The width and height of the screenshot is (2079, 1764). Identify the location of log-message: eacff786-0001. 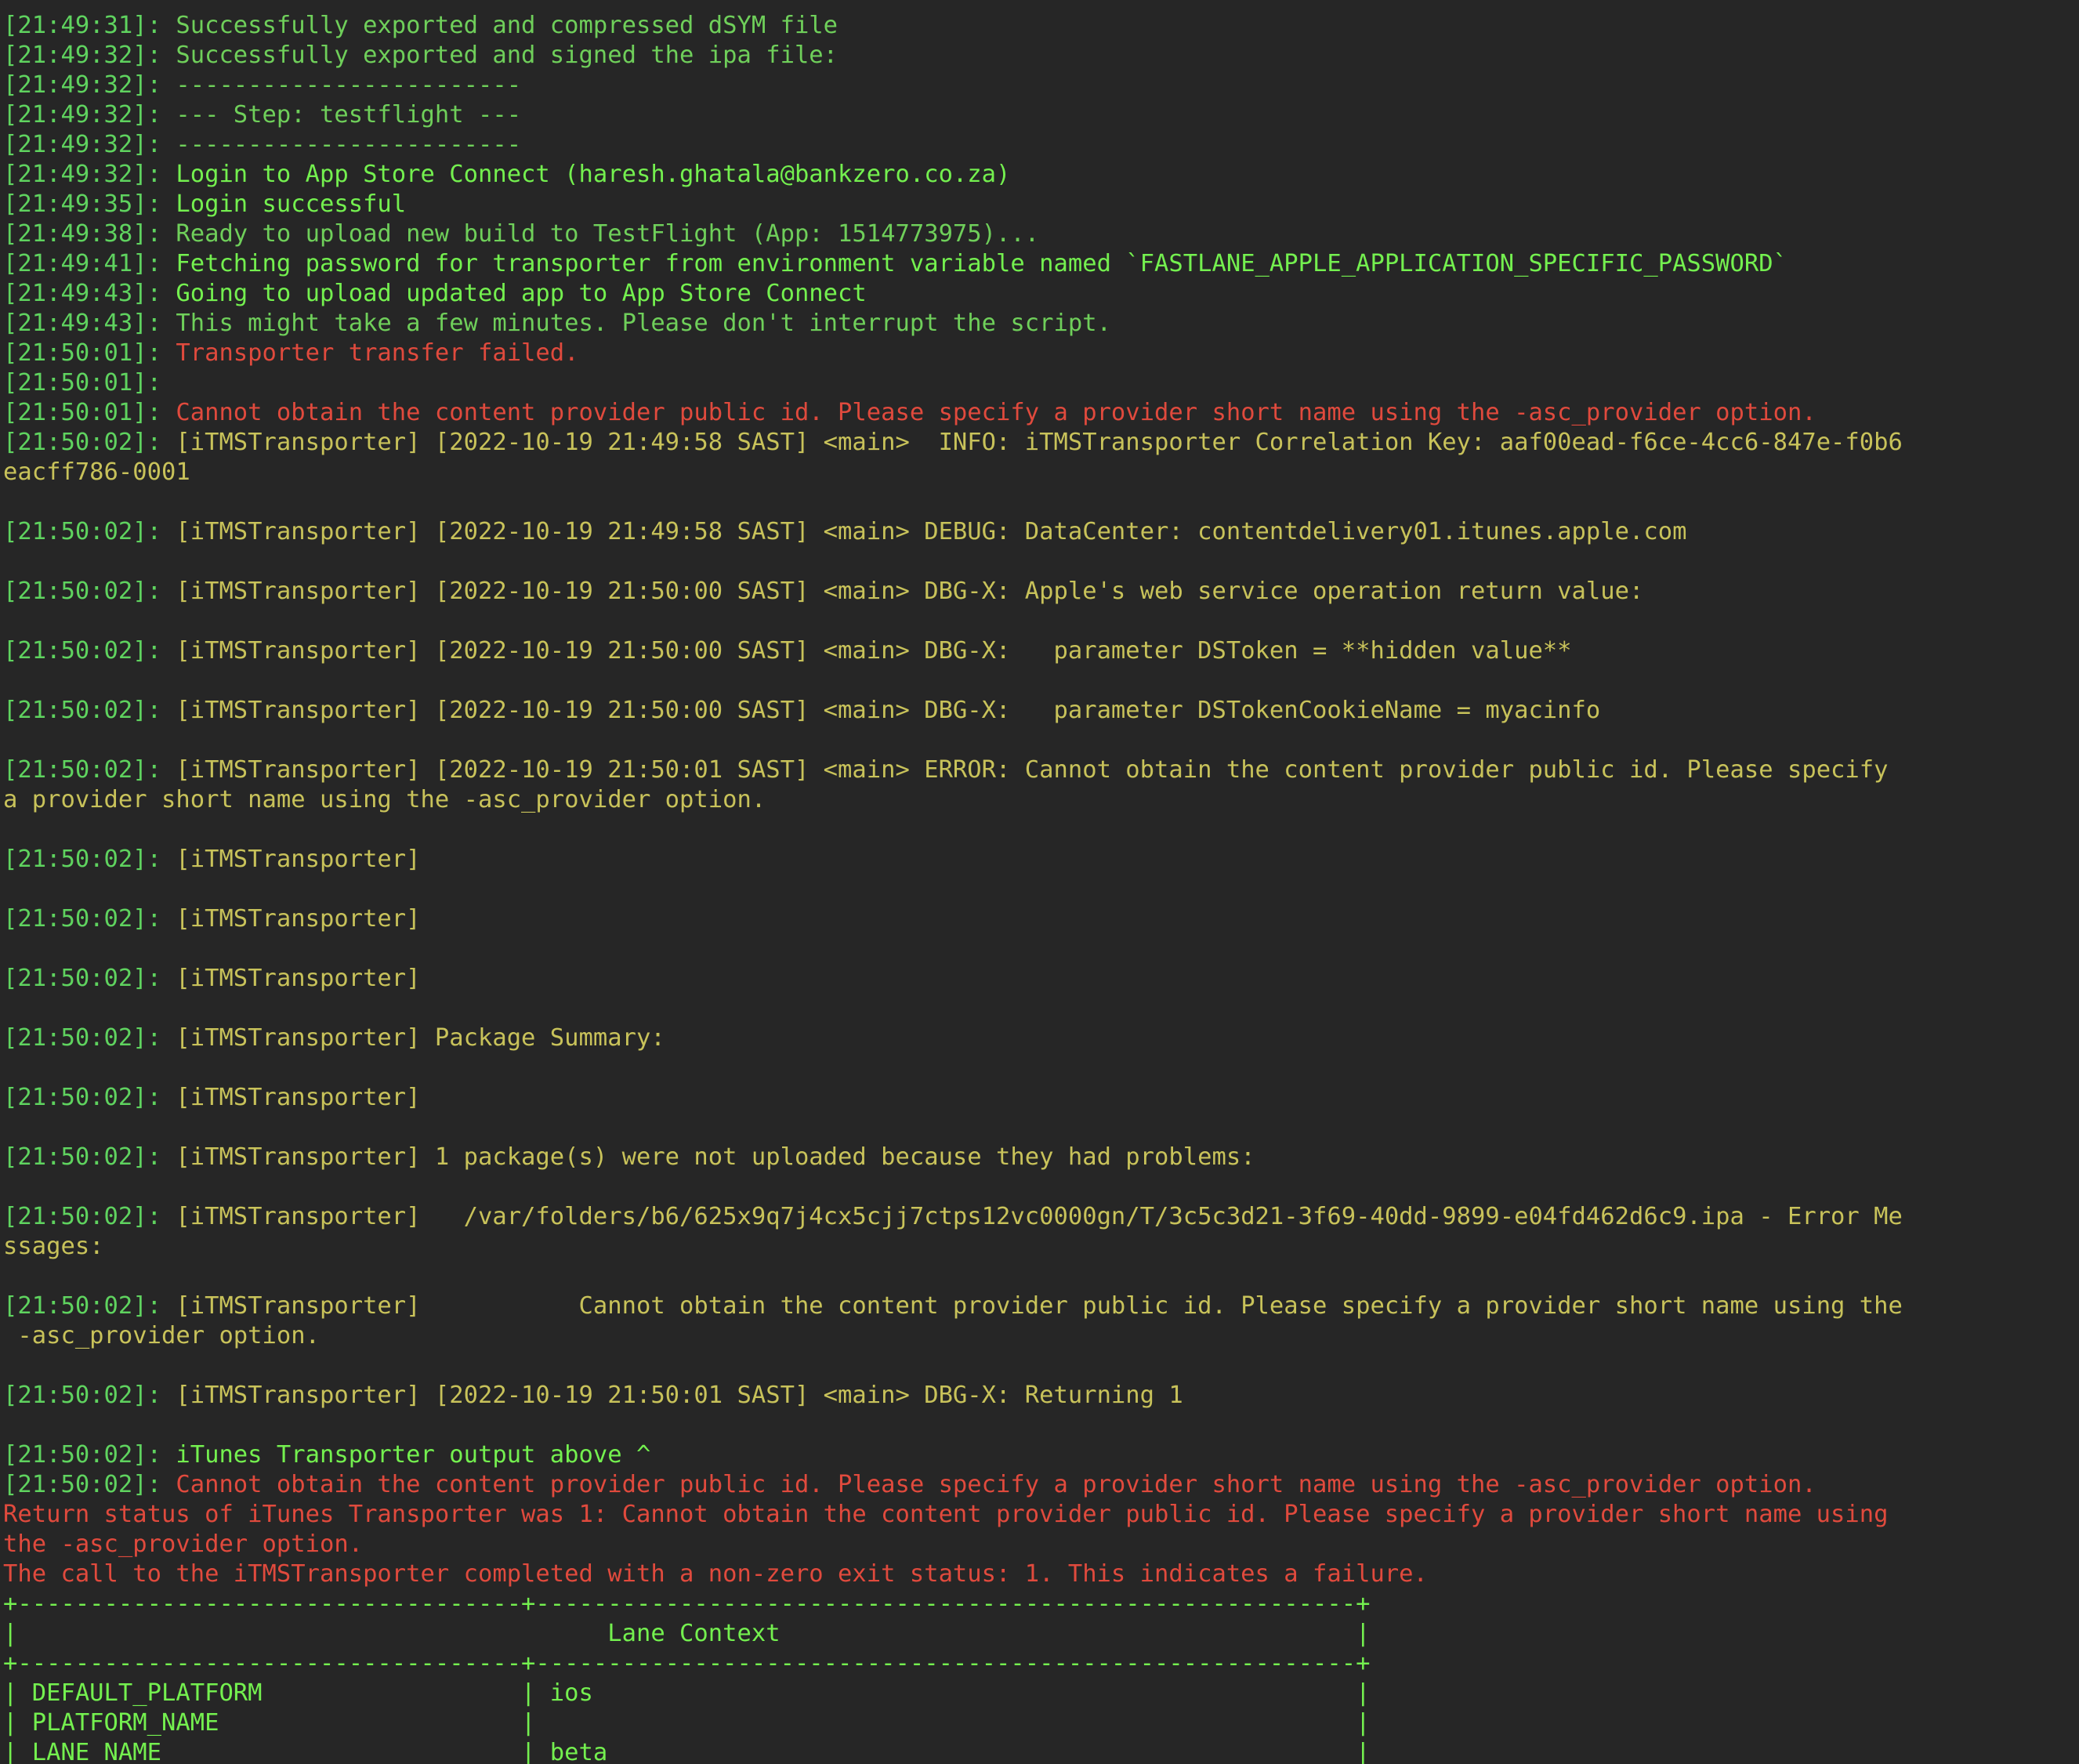
(96, 472).